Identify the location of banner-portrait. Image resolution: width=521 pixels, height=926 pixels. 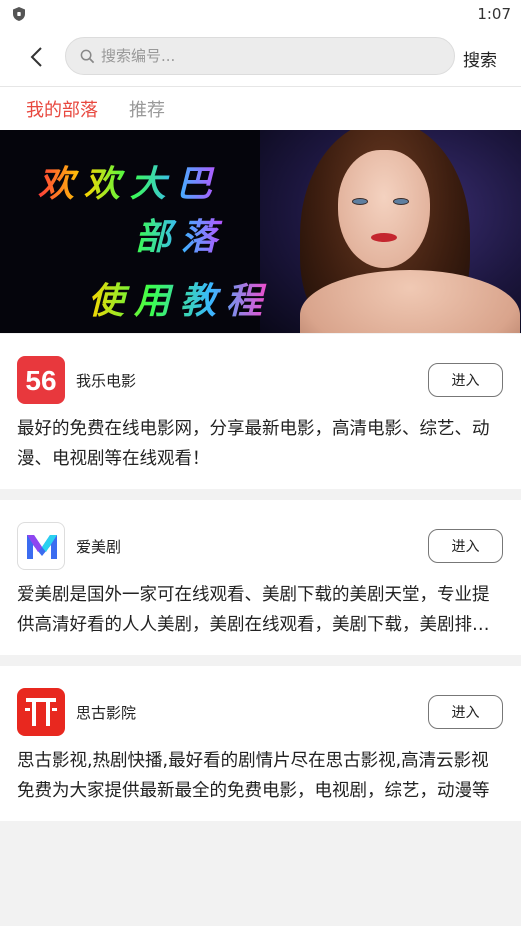
(384, 209).